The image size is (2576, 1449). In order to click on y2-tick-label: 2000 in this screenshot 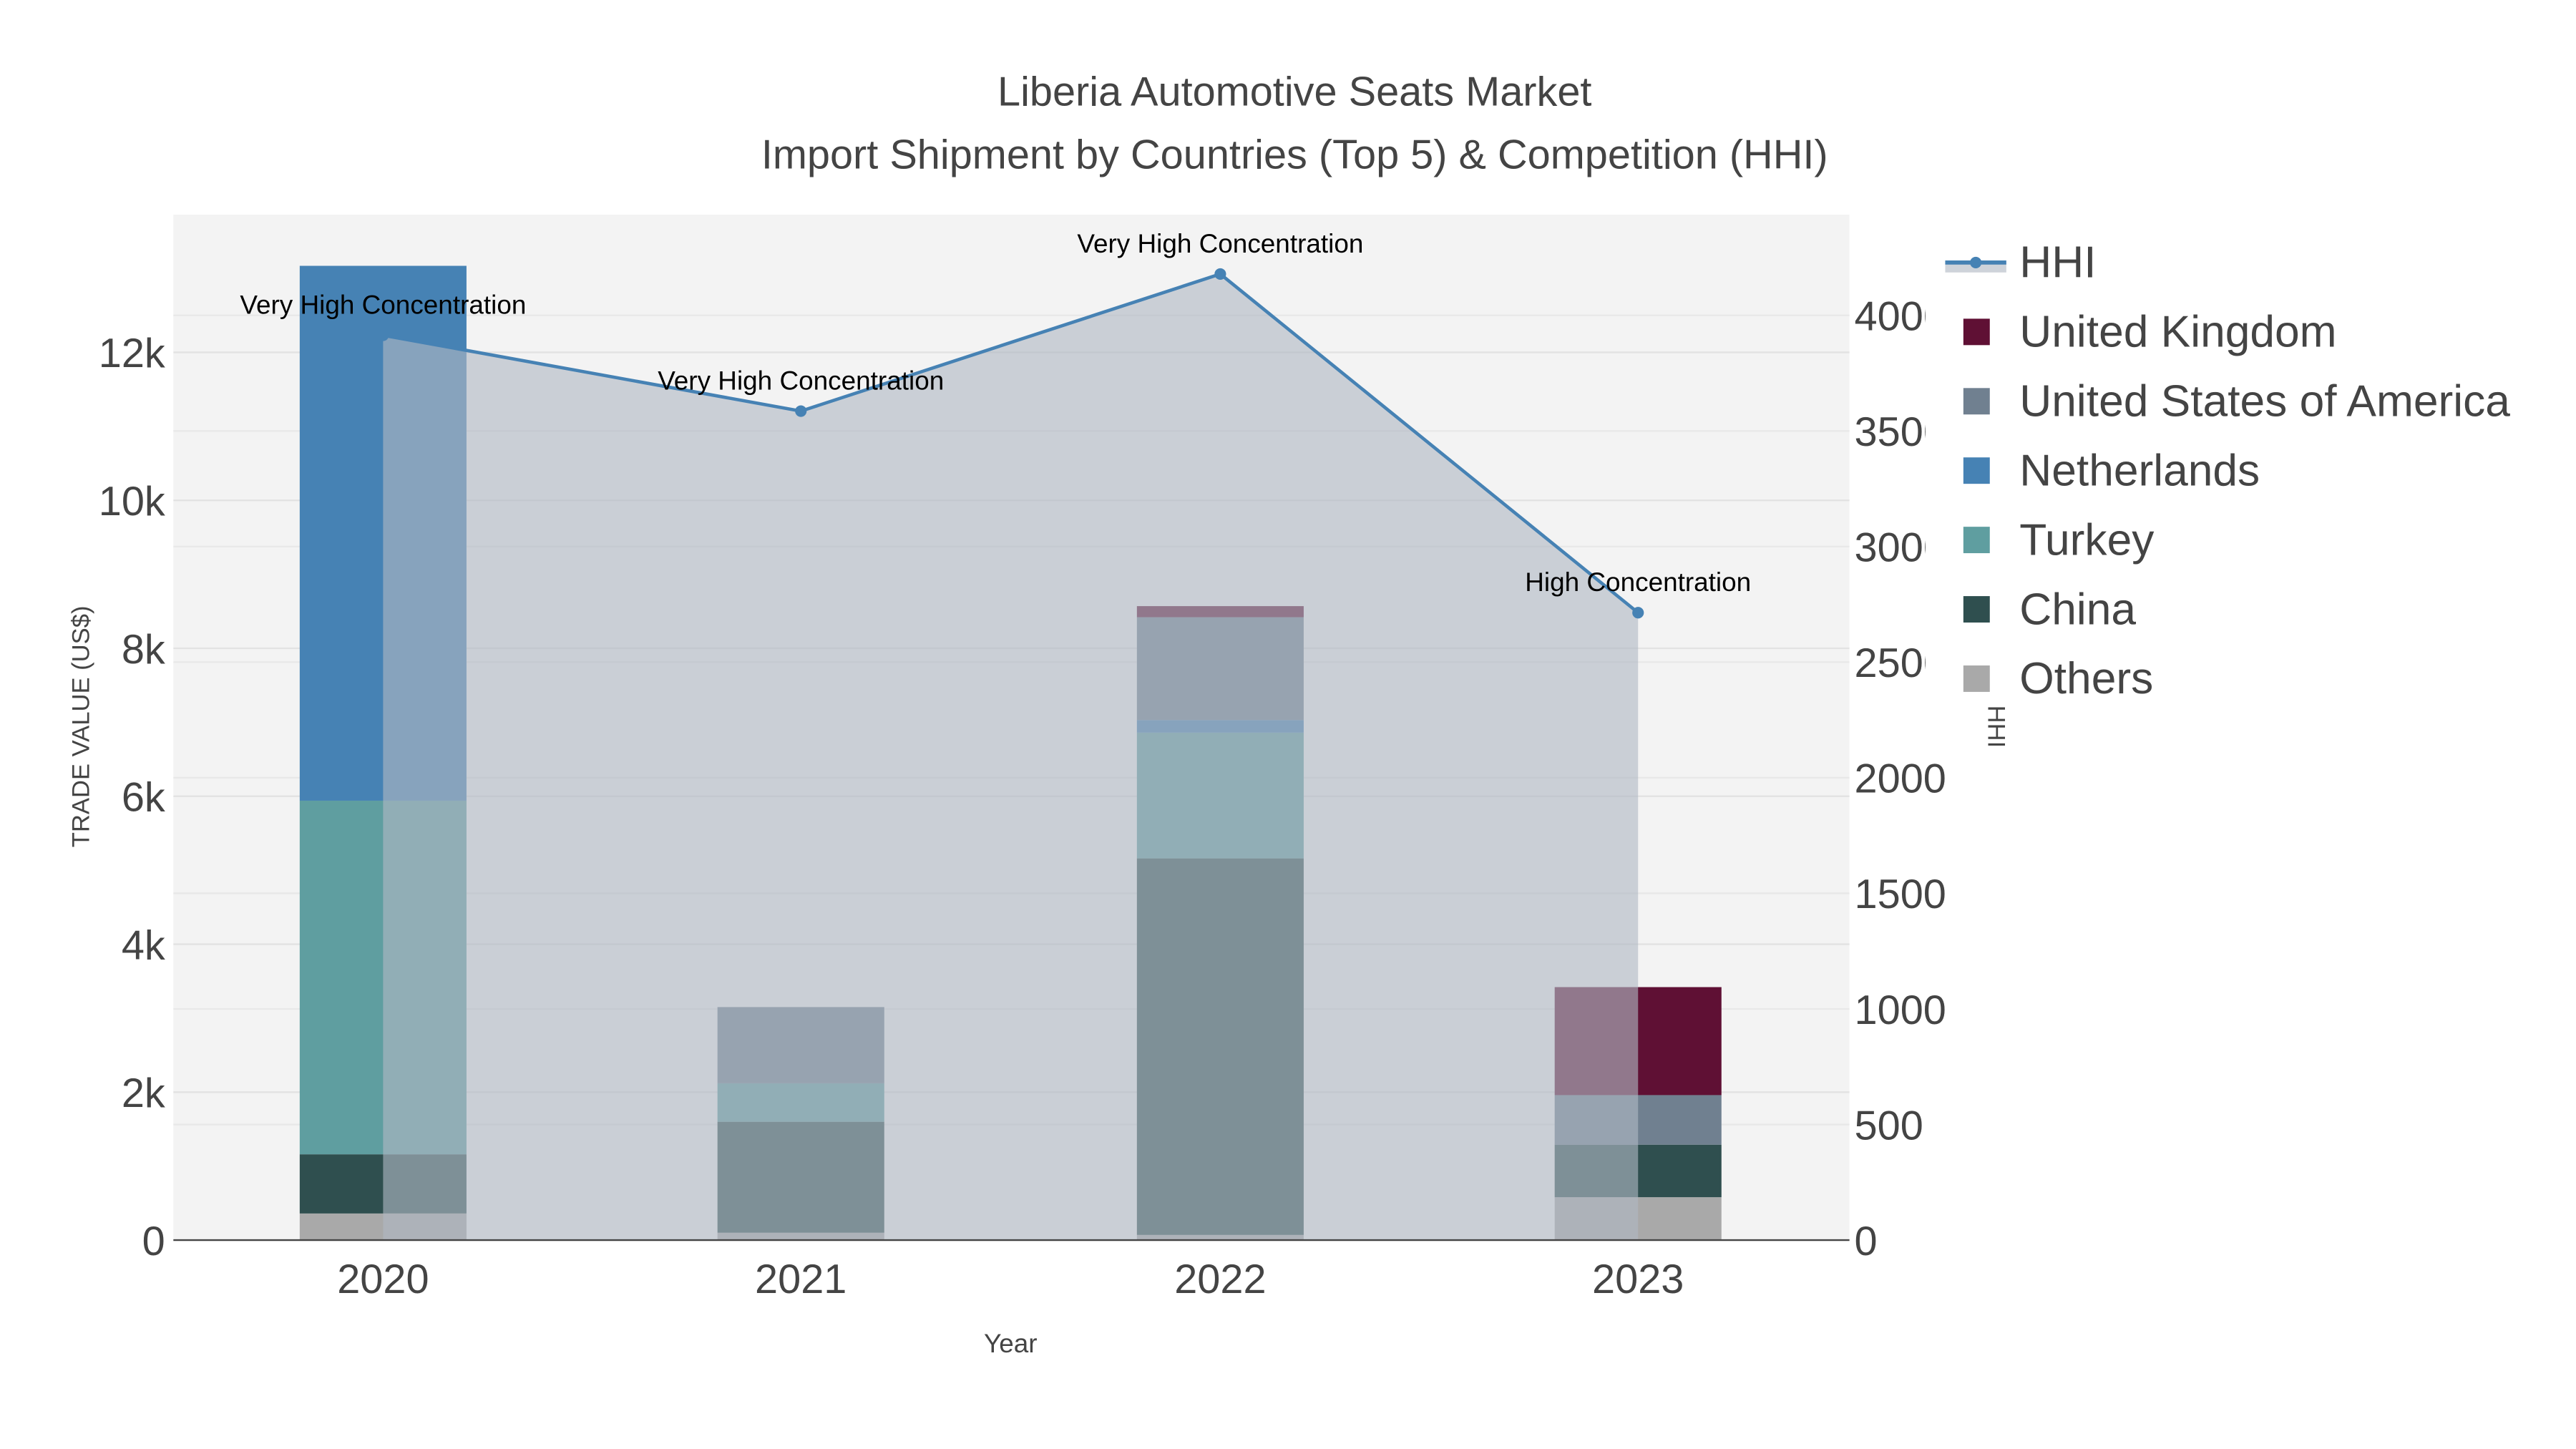, I will do `click(1900, 779)`.